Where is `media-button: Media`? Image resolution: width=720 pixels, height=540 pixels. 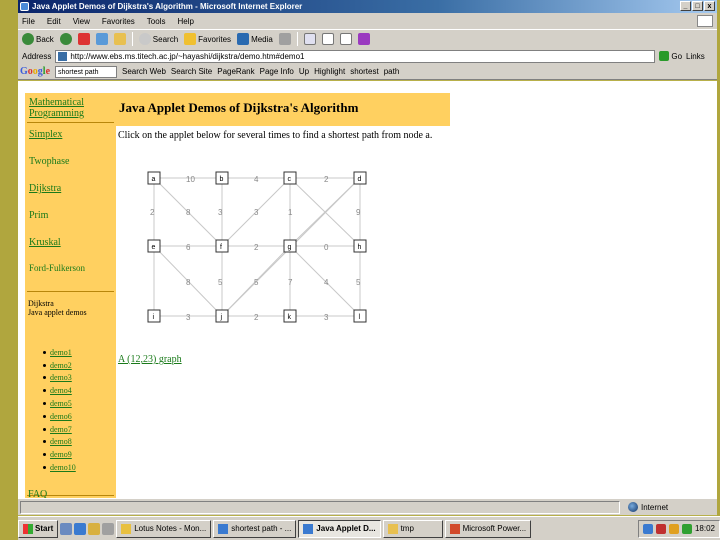 media-button: Media is located at coordinates (255, 39).